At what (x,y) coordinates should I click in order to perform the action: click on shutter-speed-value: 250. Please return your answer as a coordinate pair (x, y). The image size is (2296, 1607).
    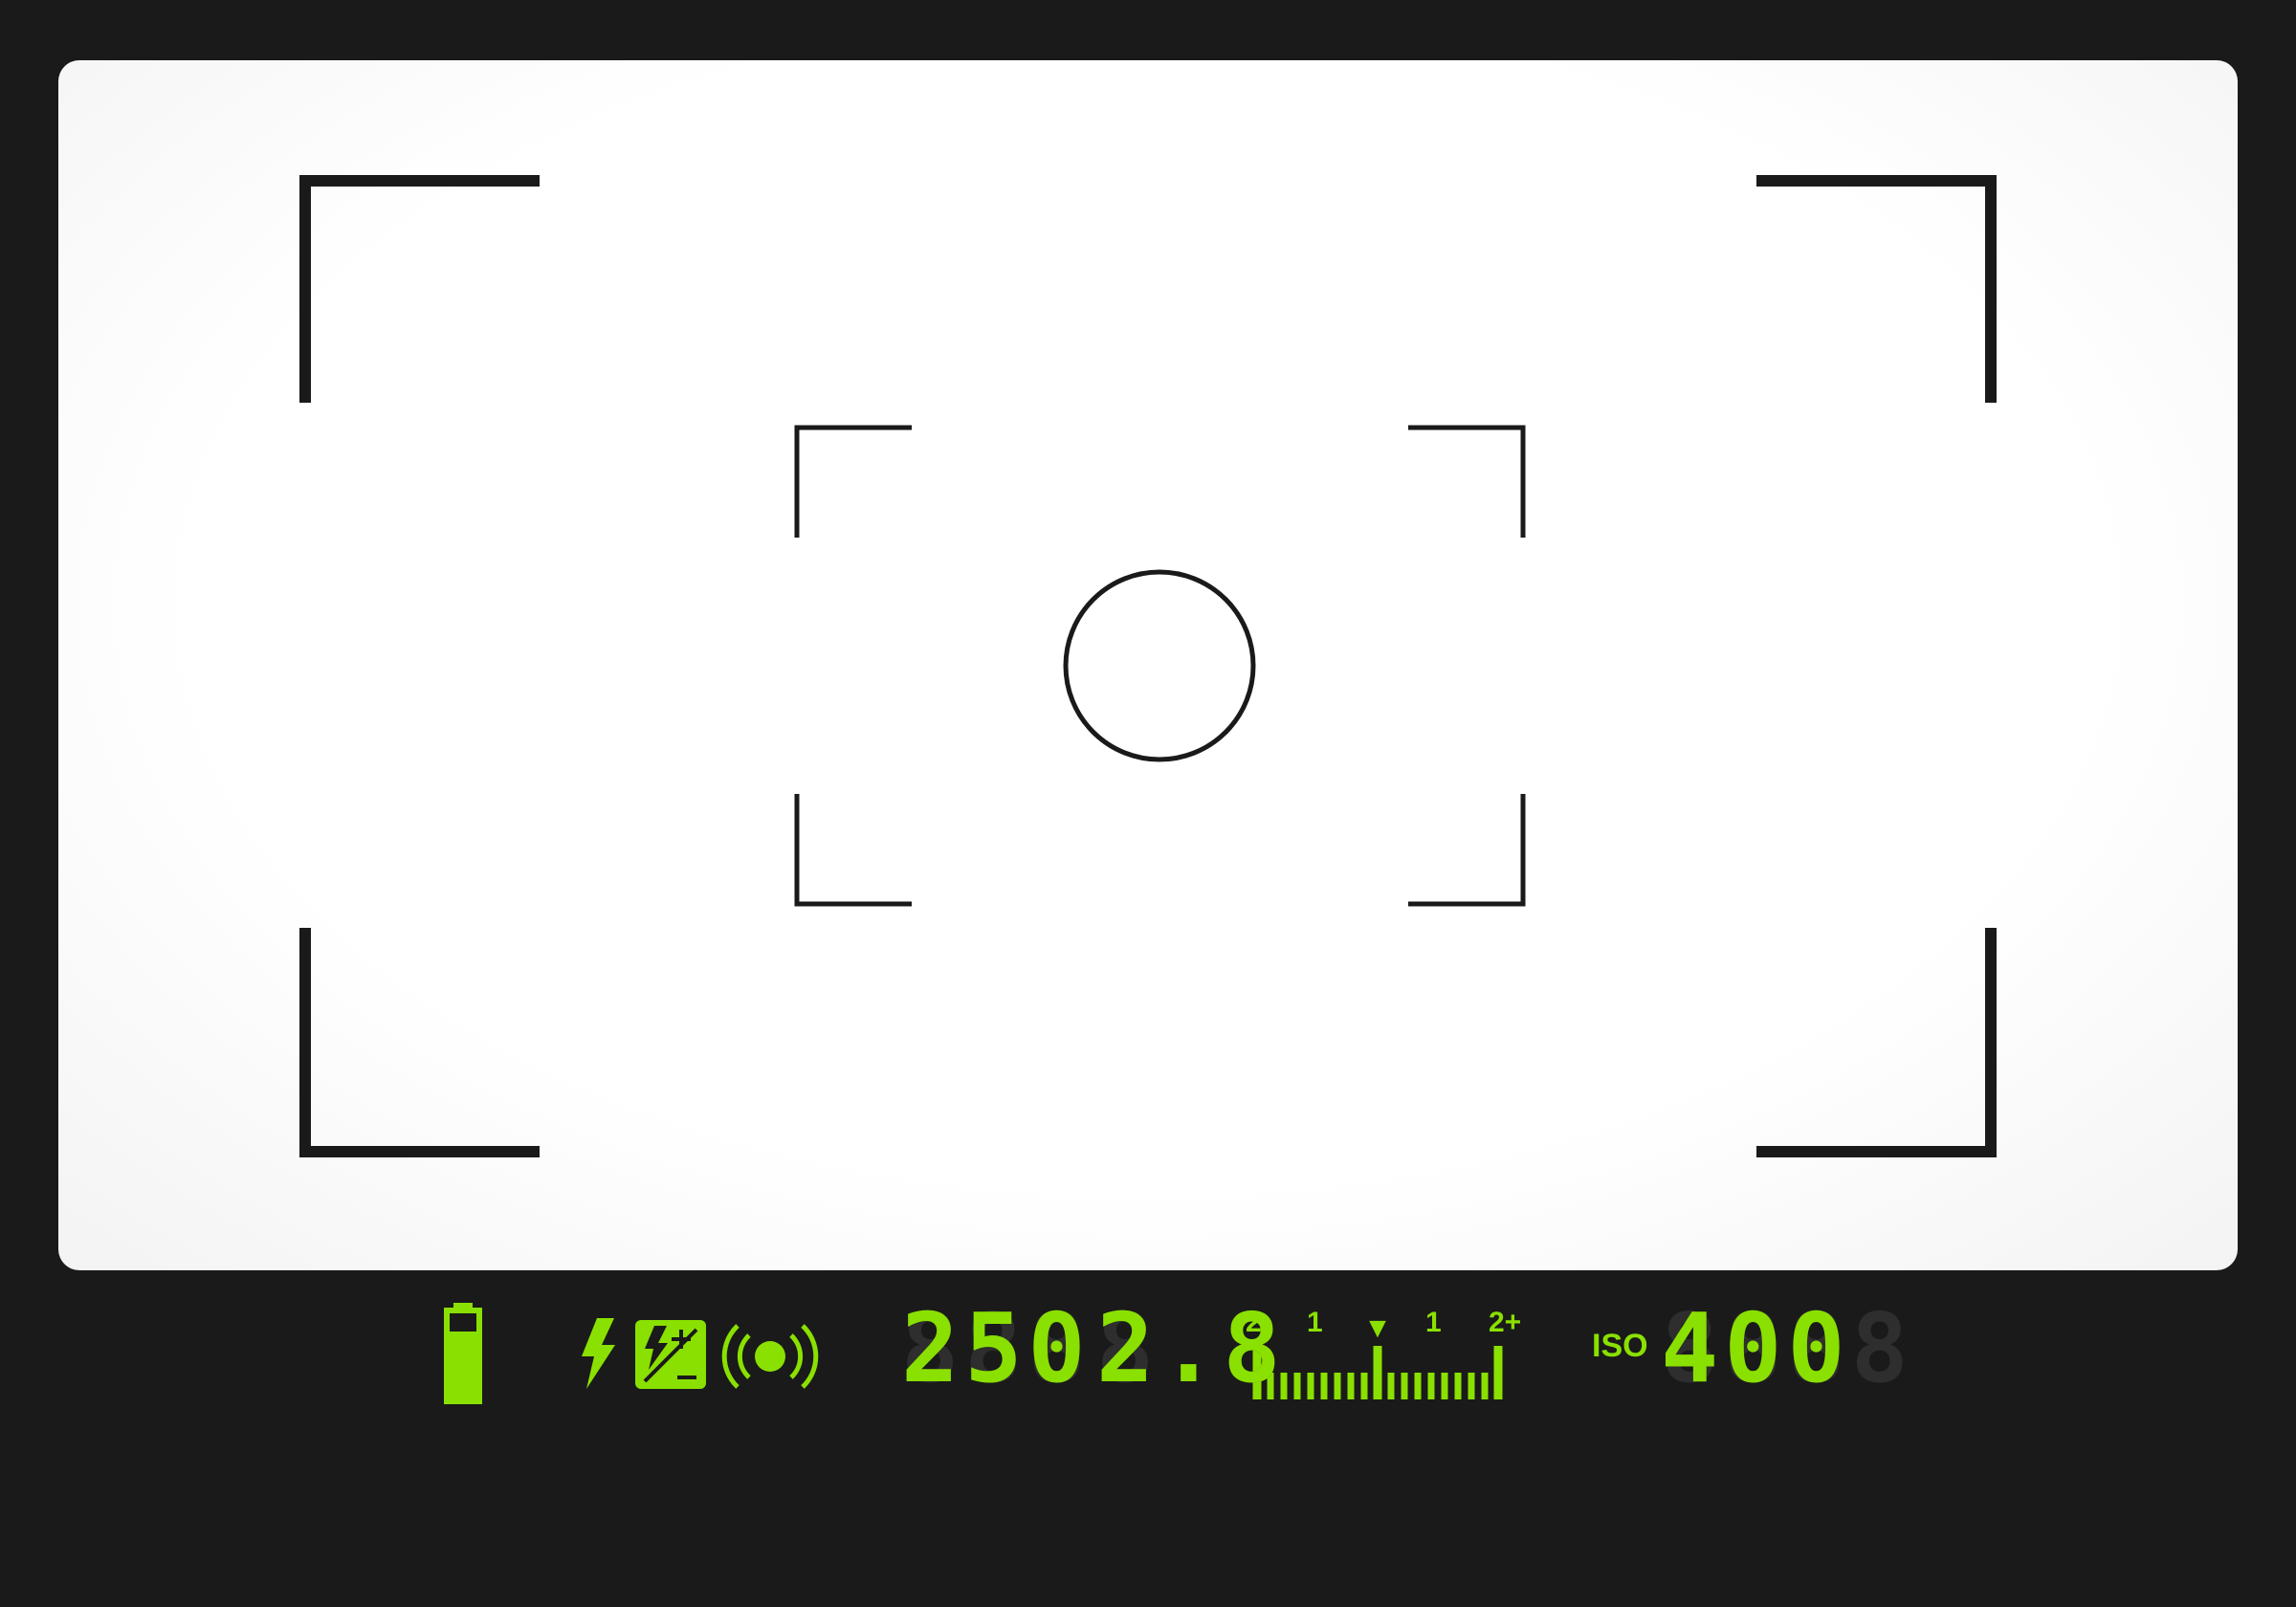
    Looking at the image, I should click on (996, 1348).